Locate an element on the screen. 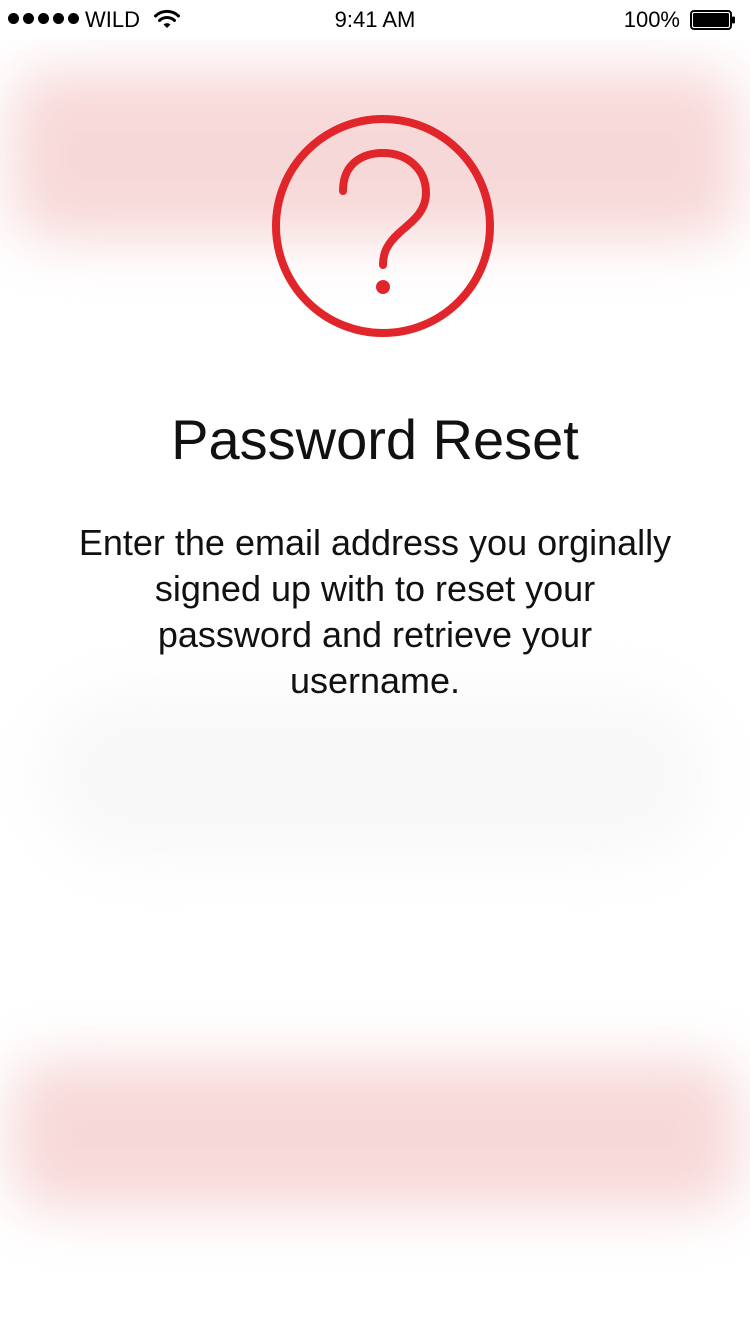  battery-icon is located at coordinates (712, 20).